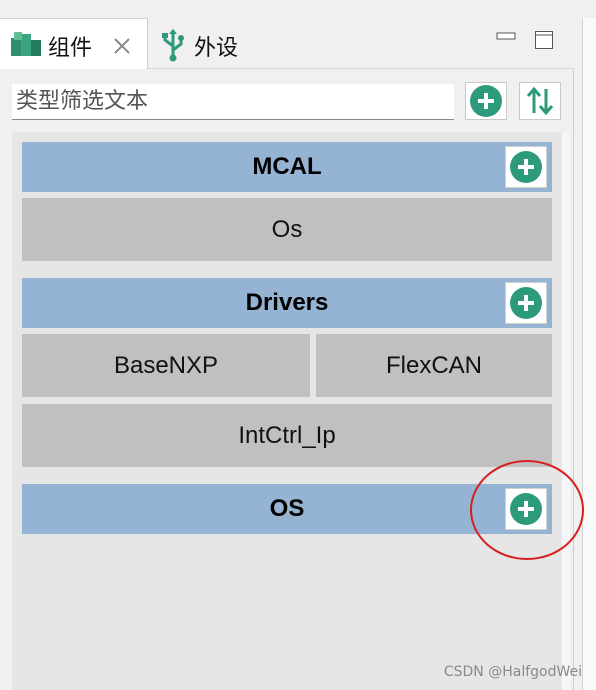 The width and height of the screenshot is (596, 690). I want to click on components-icon, so click(26, 44).